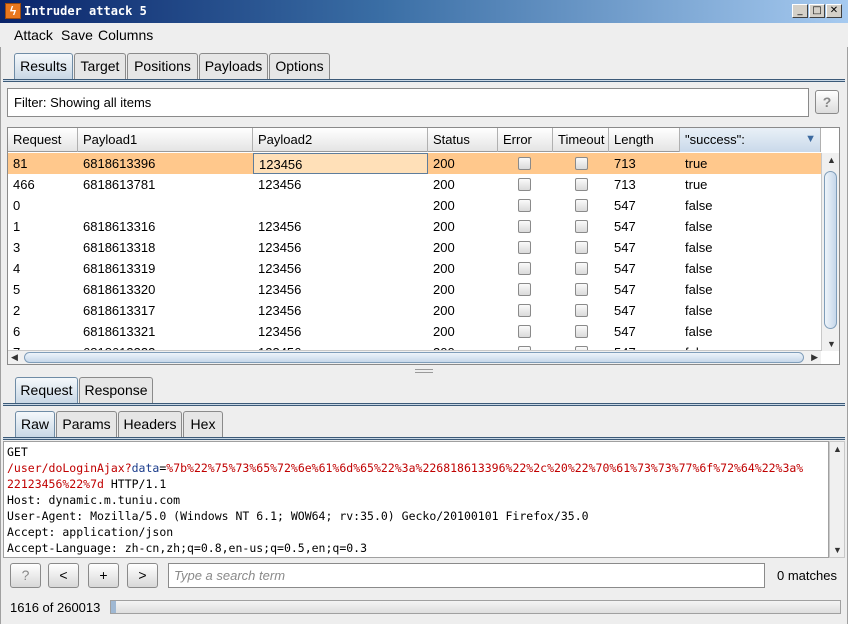 The height and width of the screenshot is (624, 848). What do you see at coordinates (414, 331) in the screenshot?
I see `table-row: 6 6818613321 123456 200 547 false` at bounding box center [414, 331].